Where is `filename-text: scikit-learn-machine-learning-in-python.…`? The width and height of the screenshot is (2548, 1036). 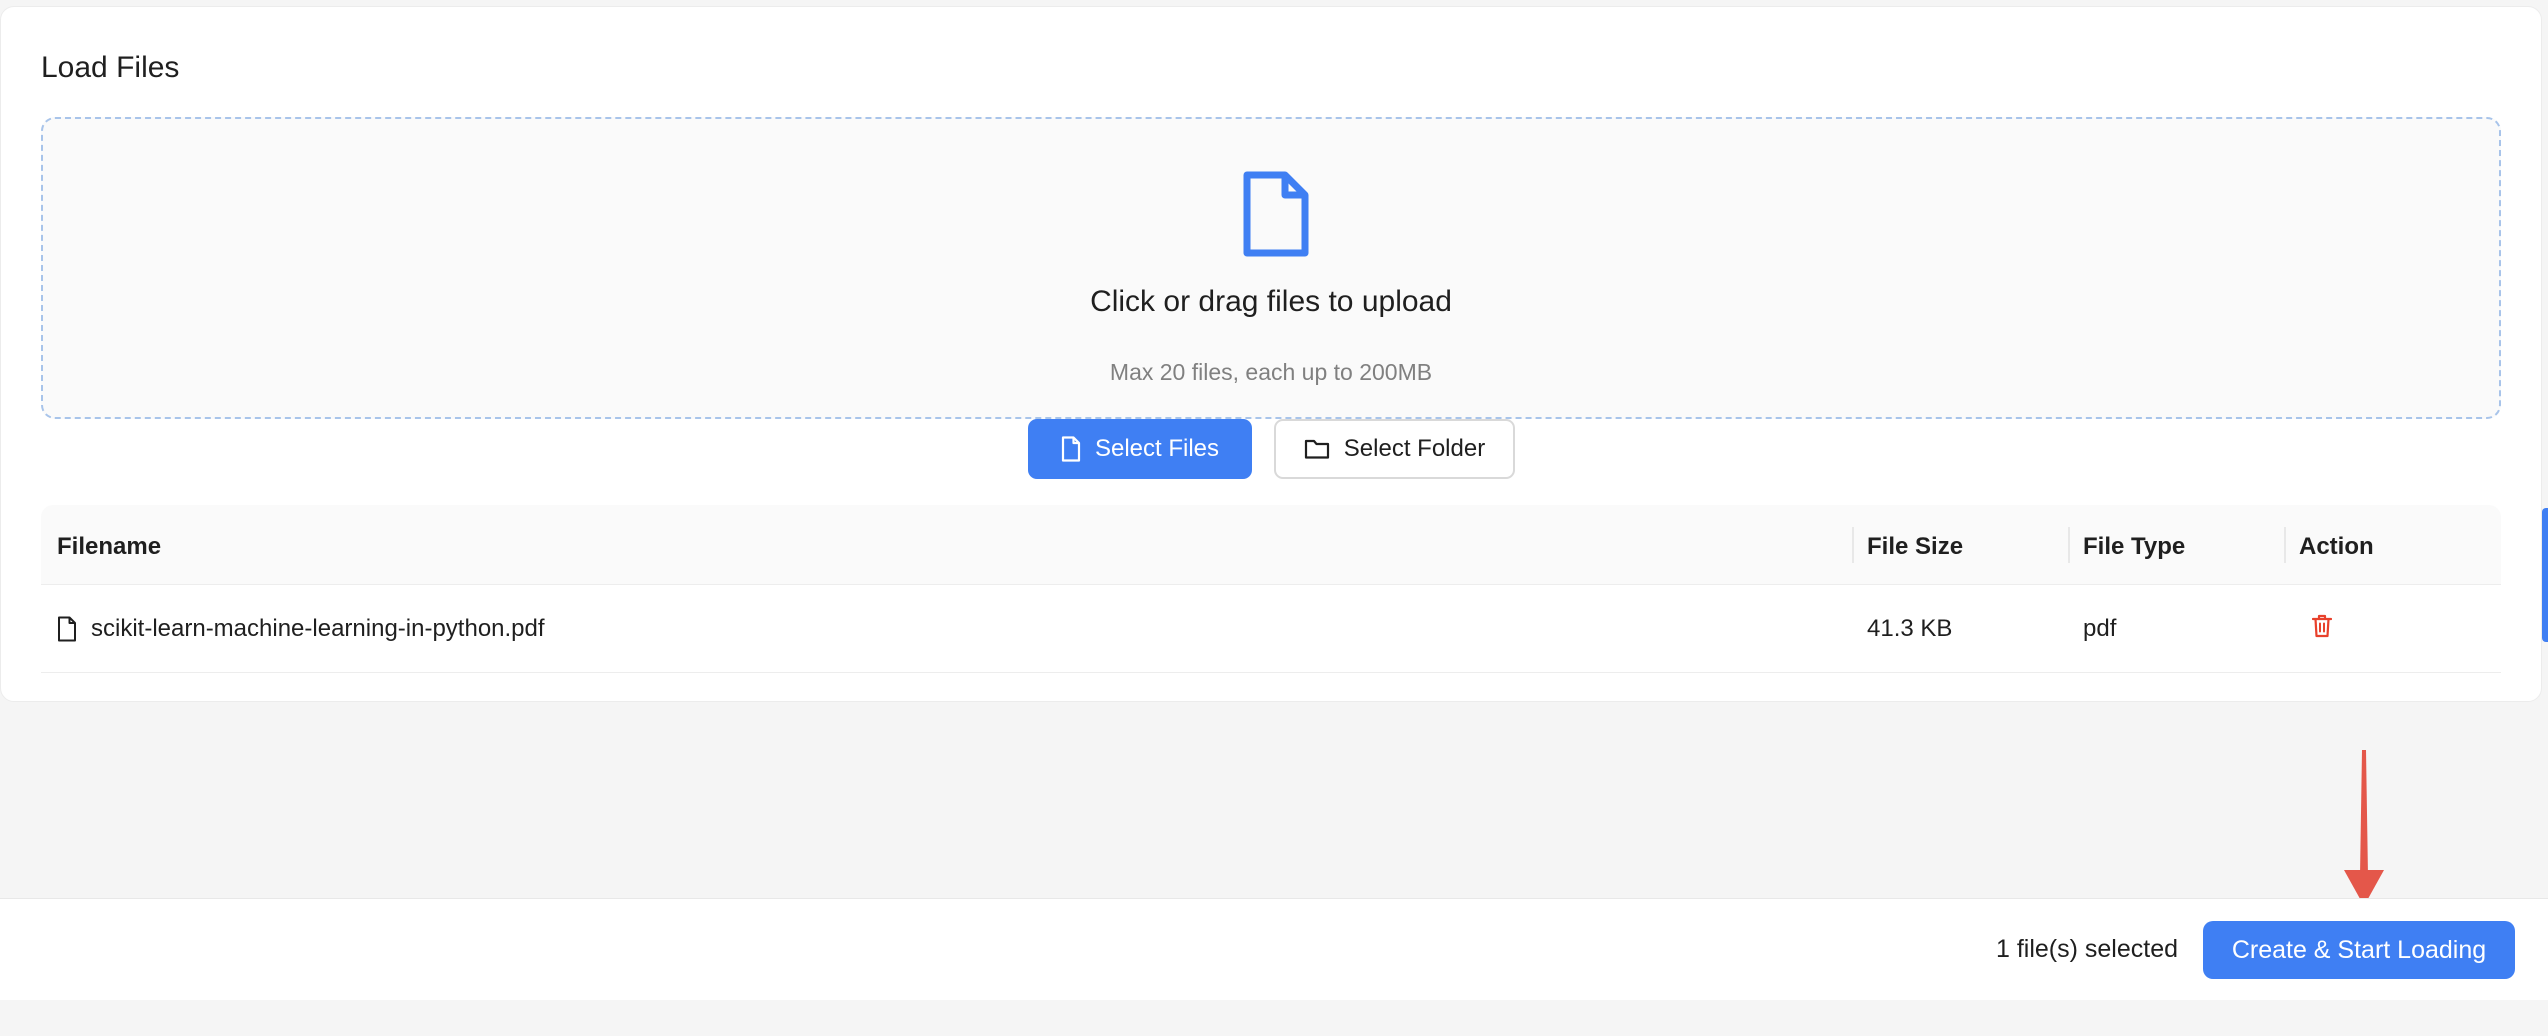
filename-text: scikit-learn-machine-learning-in-python.… is located at coordinates (318, 628).